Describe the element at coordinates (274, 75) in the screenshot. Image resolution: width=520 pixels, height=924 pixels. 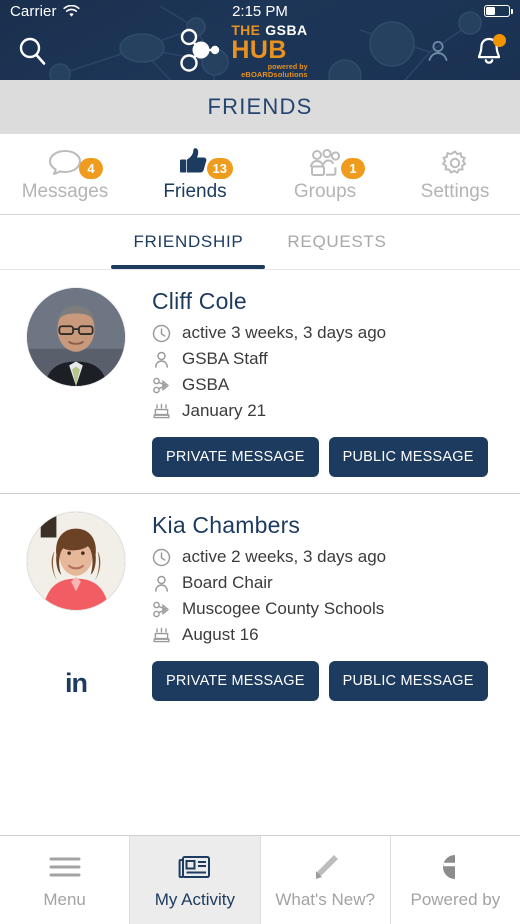
I see `logo-brand: eBOARDsolutions` at that location.